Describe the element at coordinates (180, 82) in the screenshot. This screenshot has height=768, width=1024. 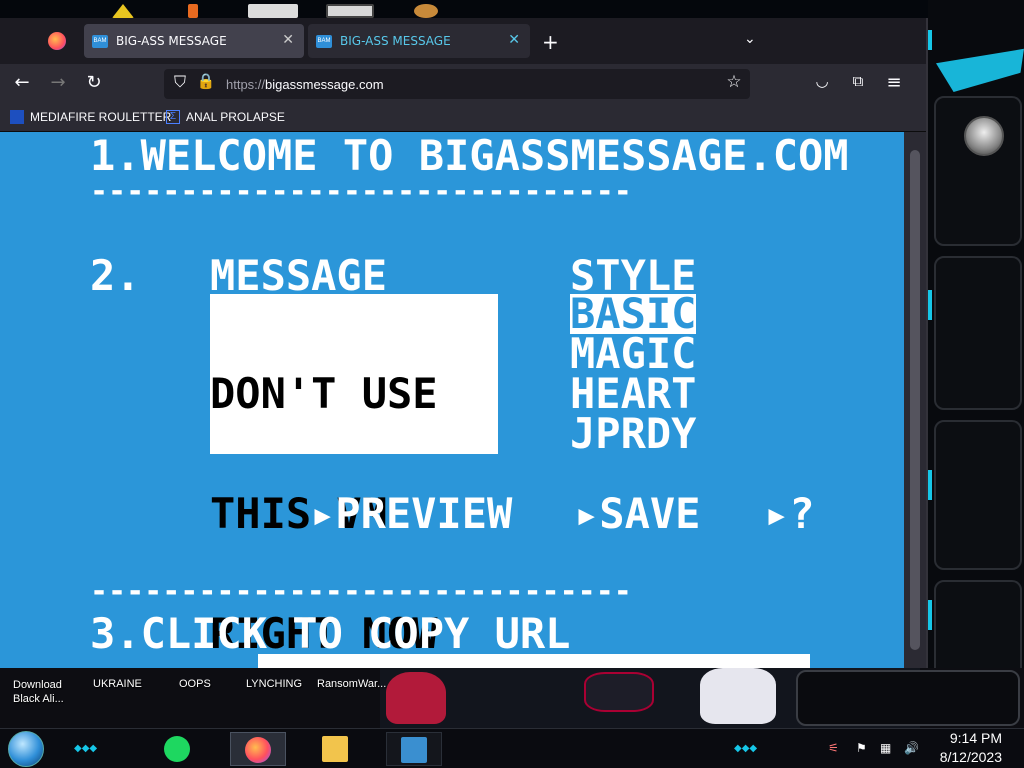
I see `shield-icon: ⛉` at that location.